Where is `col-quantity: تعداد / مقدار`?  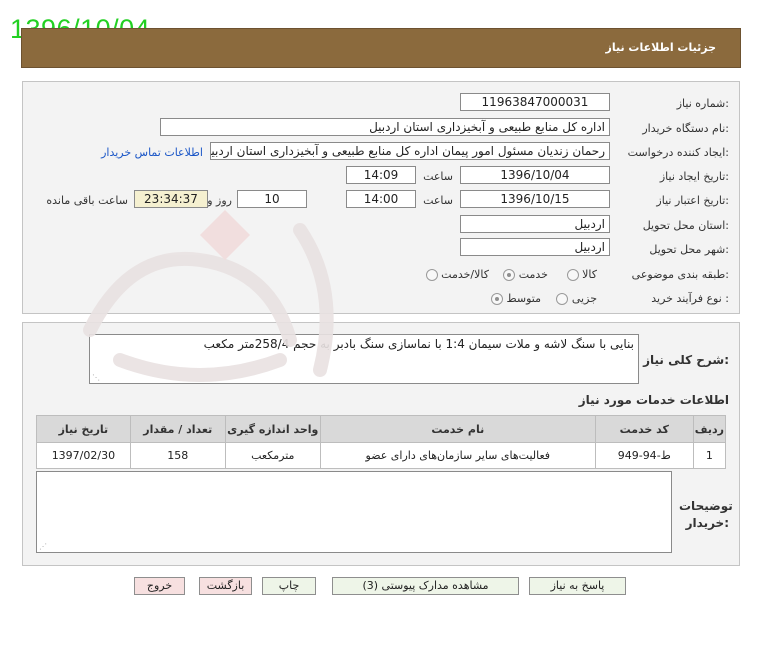 col-quantity: تعداد / مقدار is located at coordinates (177, 429).